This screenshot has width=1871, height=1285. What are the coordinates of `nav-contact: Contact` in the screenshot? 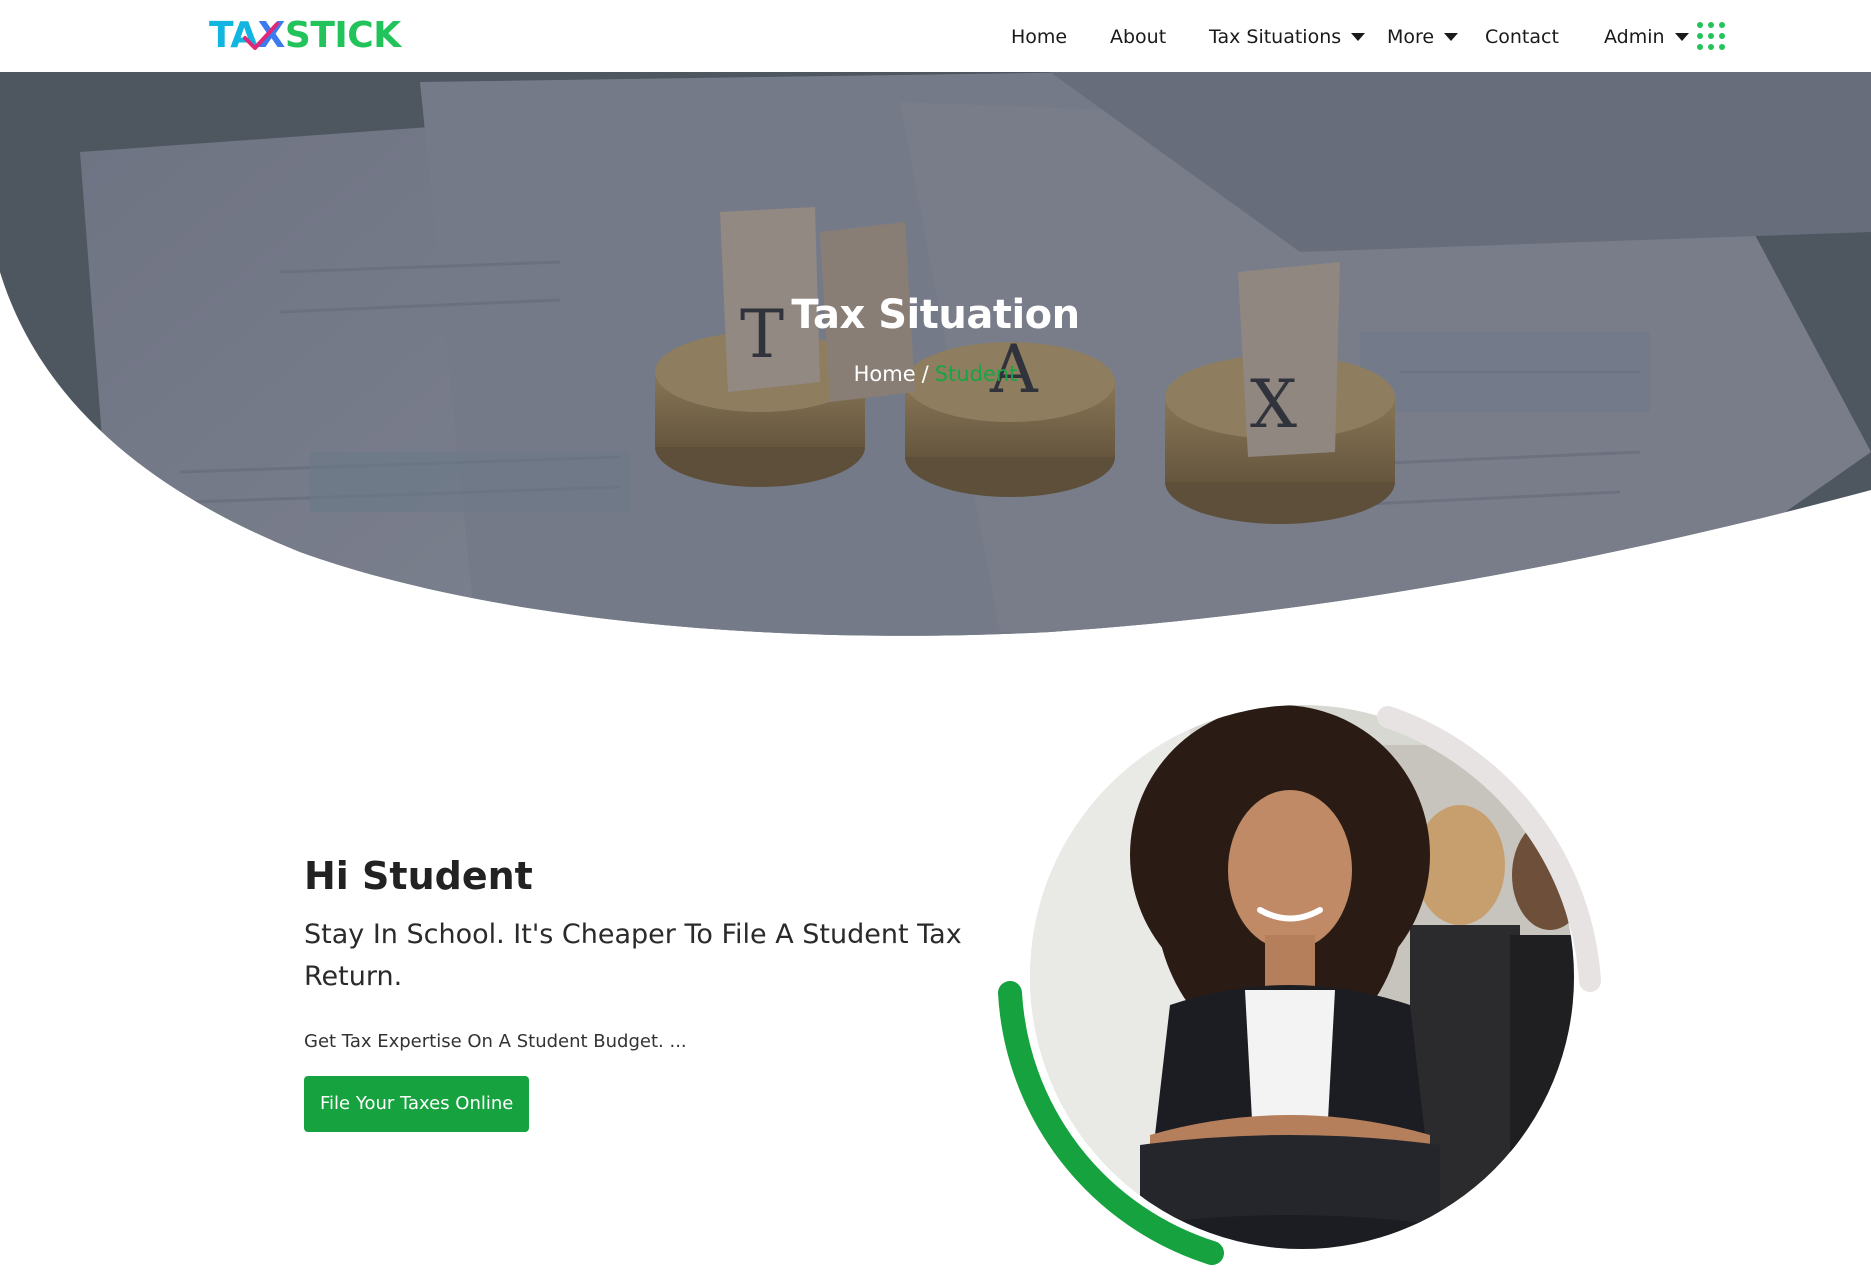 It's located at (1522, 37).